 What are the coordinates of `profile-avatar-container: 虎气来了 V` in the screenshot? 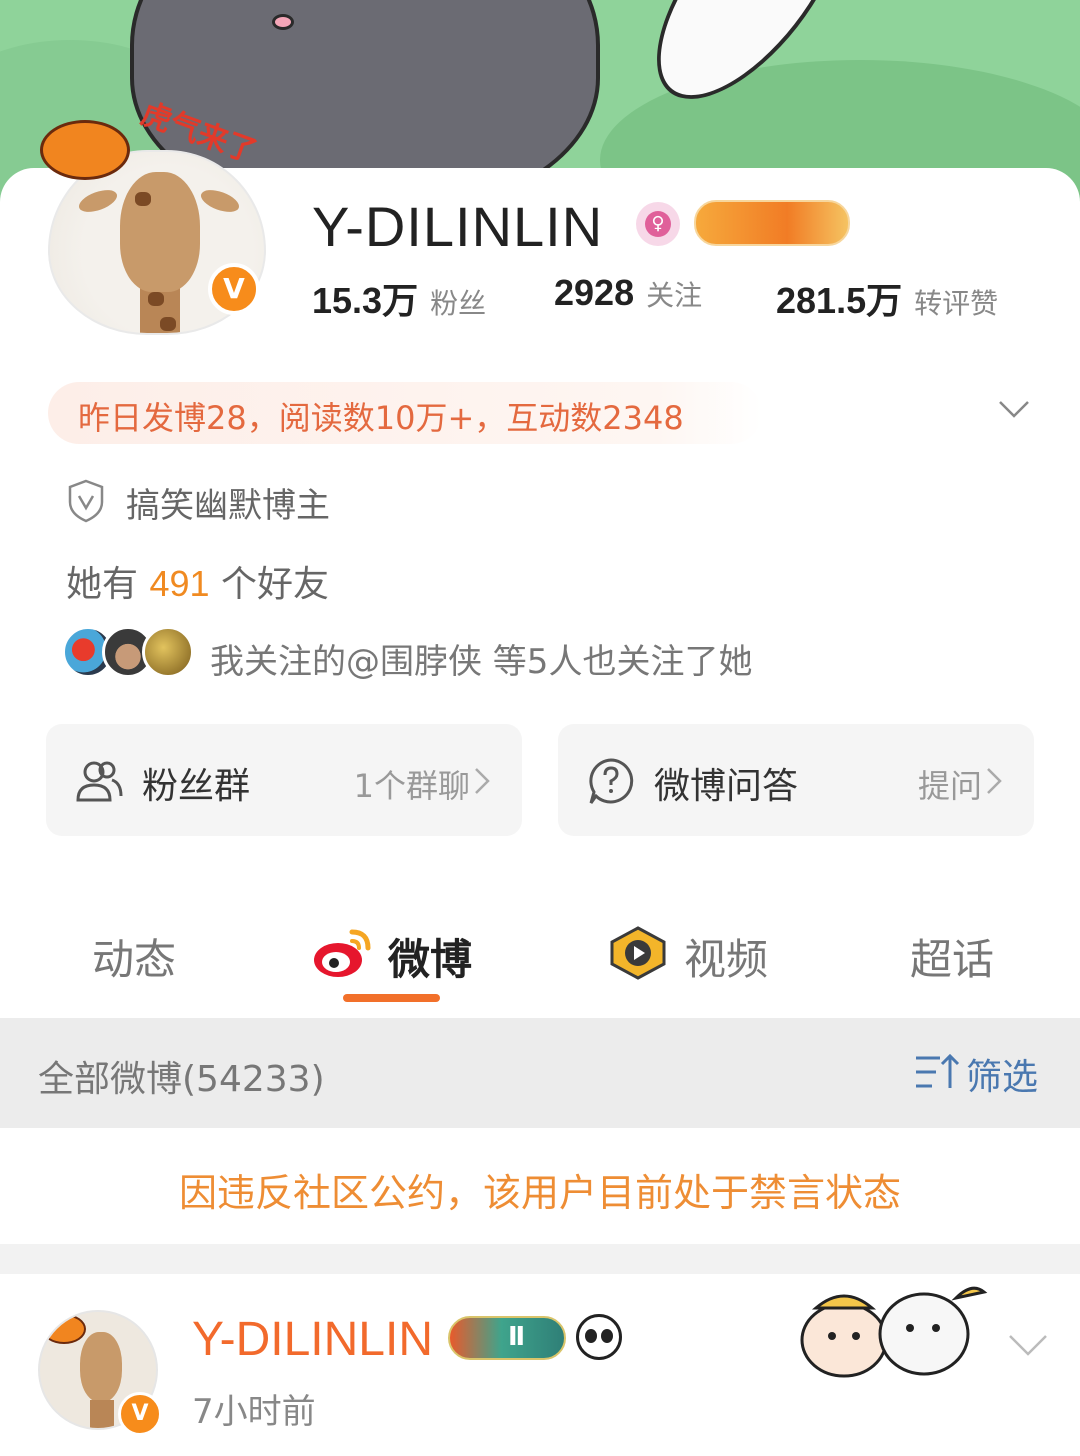 It's located at (153, 215).